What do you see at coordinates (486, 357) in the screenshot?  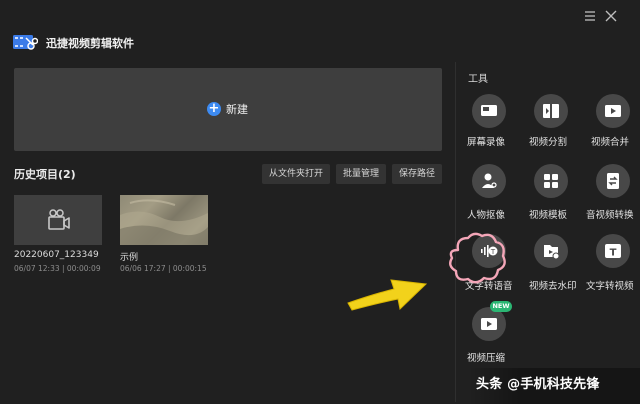 I see `tool-label-video-compress: 视频压缩` at bounding box center [486, 357].